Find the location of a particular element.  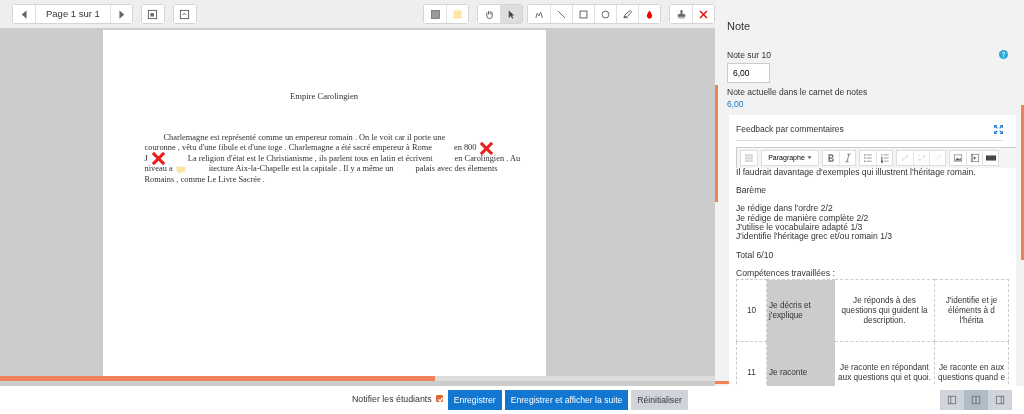

numbered-list-icon is located at coordinates (884, 157).